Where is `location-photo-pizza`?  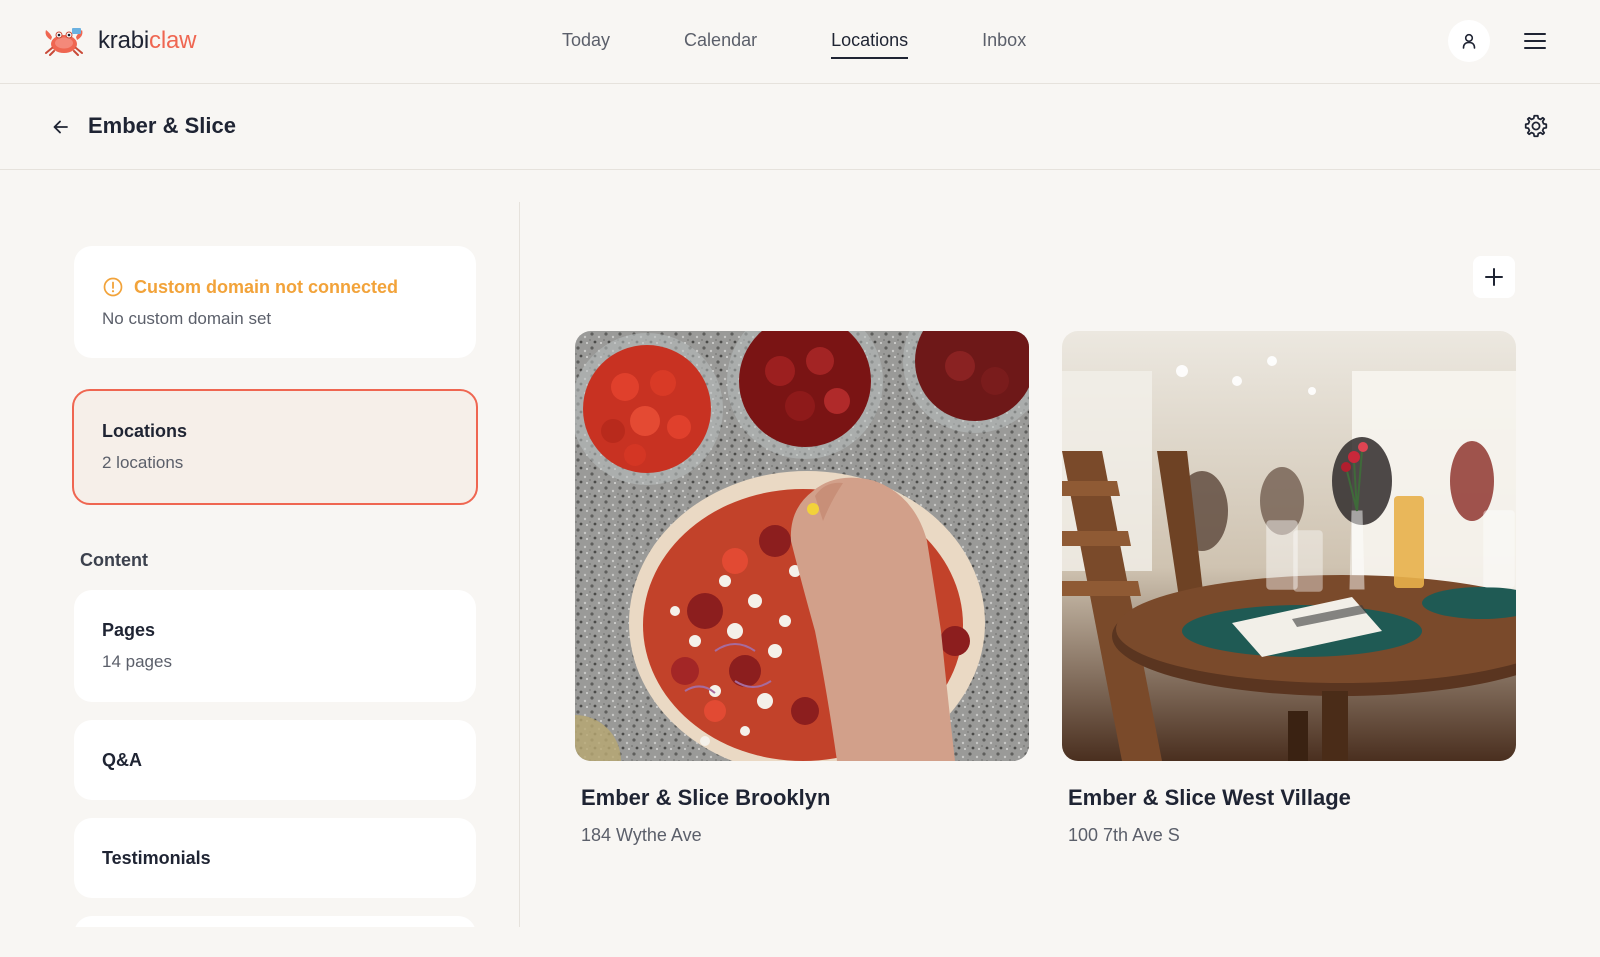 location-photo-pizza is located at coordinates (802, 546).